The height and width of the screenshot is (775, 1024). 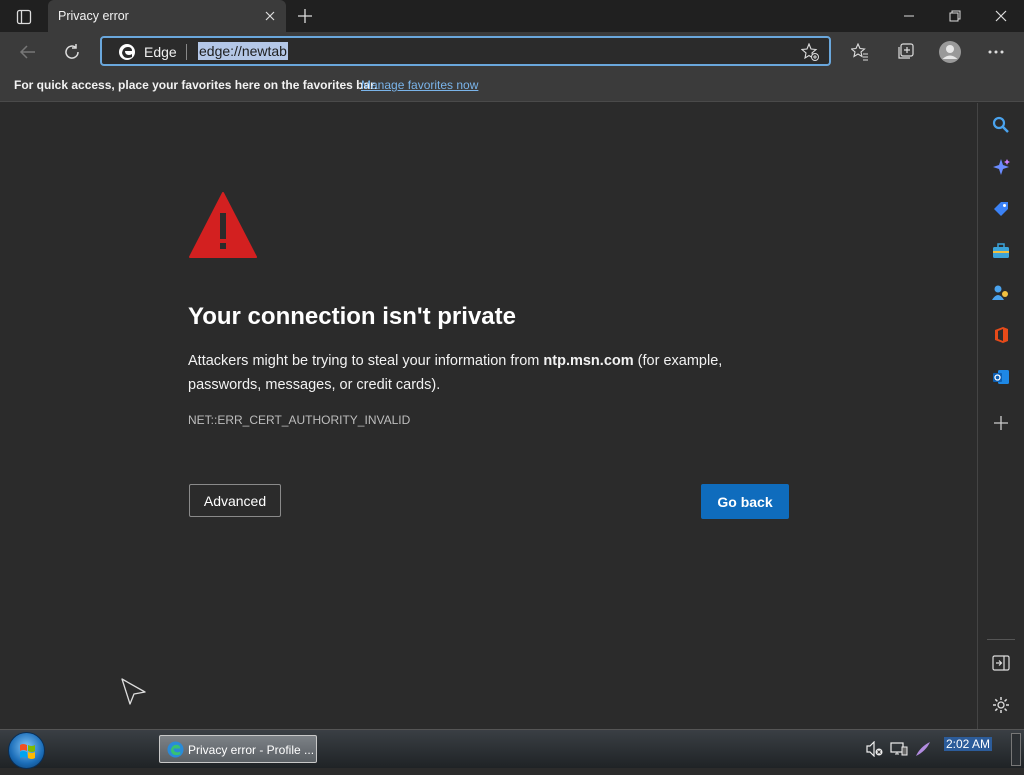 I want to click on tools-icon, so click(x=1001, y=251).